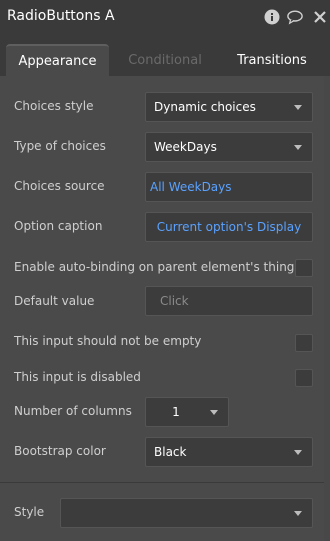 The width and height of the screenshot is (330, 541). I want to click on default-value-label: Default value, so click(54, 301).